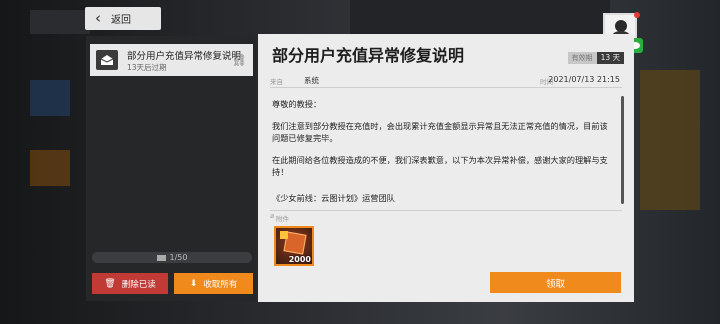  I want to click on mail-count: 1/50, so click(178, 257).